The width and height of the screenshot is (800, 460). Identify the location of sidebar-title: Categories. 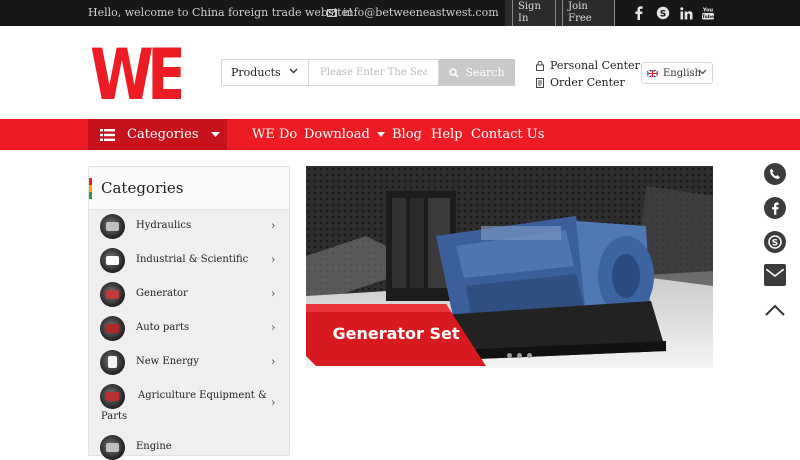
(142, 188).